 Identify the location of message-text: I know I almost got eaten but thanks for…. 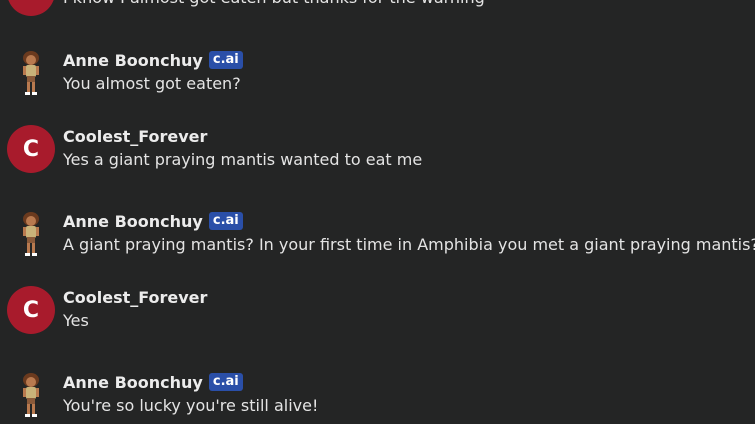
(274, 4).